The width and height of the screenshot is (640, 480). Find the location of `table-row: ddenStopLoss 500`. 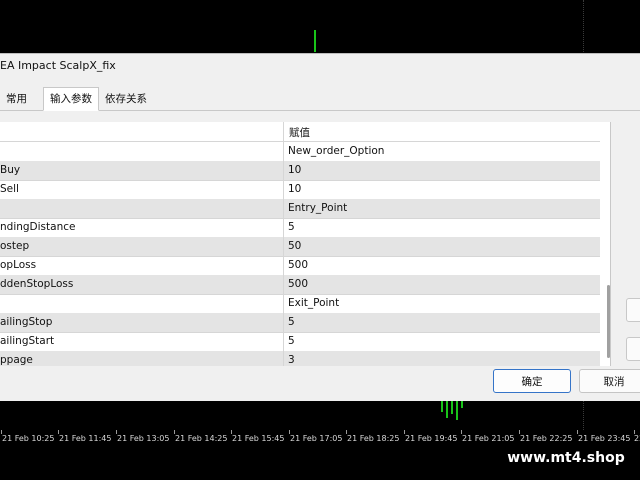

table-row: ddenStopLoss 500 is located at coordinates (300, 285).